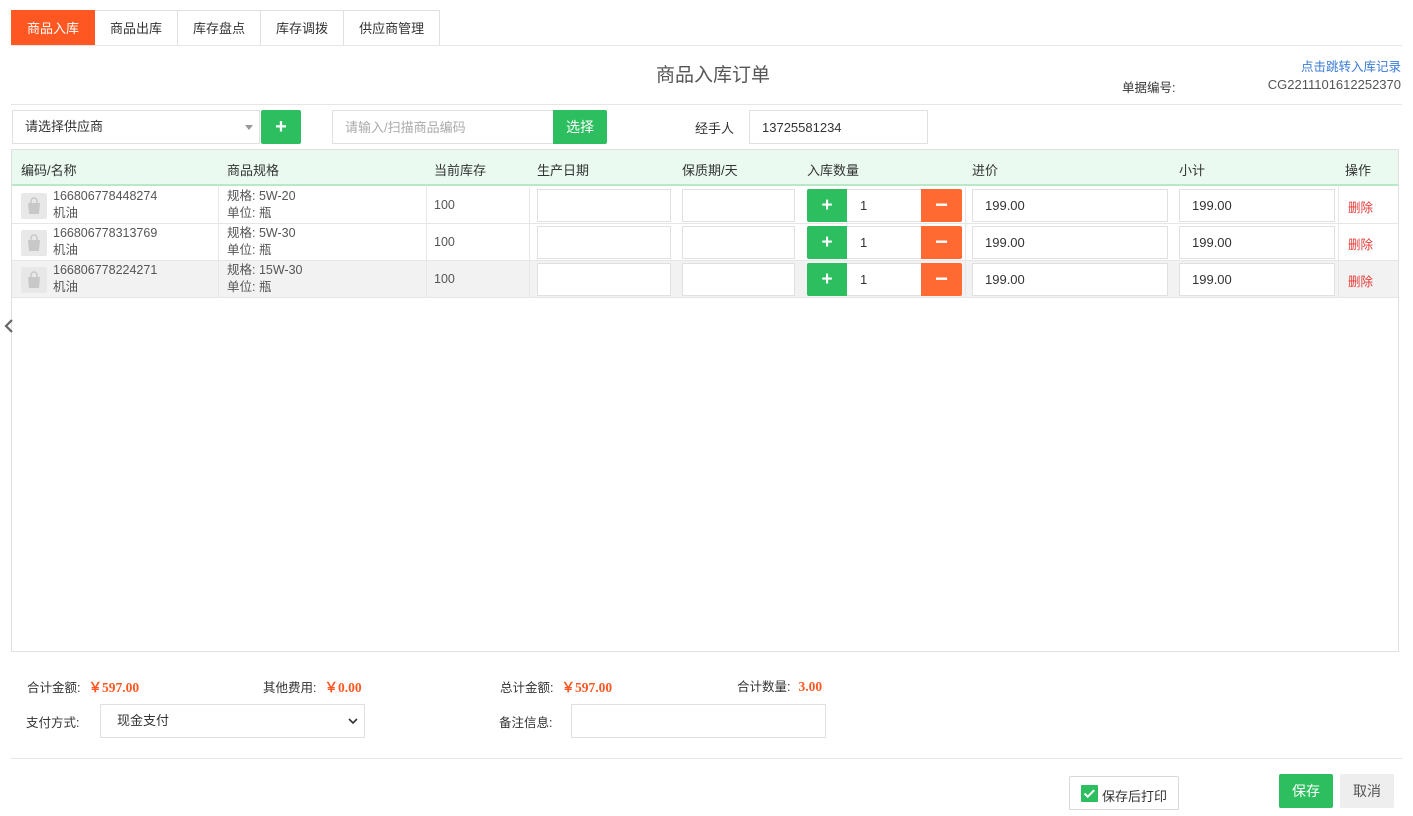  What do you see at coordinates (105, 270) in the screenshot?
I see `product-code: 166806778224271` at bounding box center [105, 270].